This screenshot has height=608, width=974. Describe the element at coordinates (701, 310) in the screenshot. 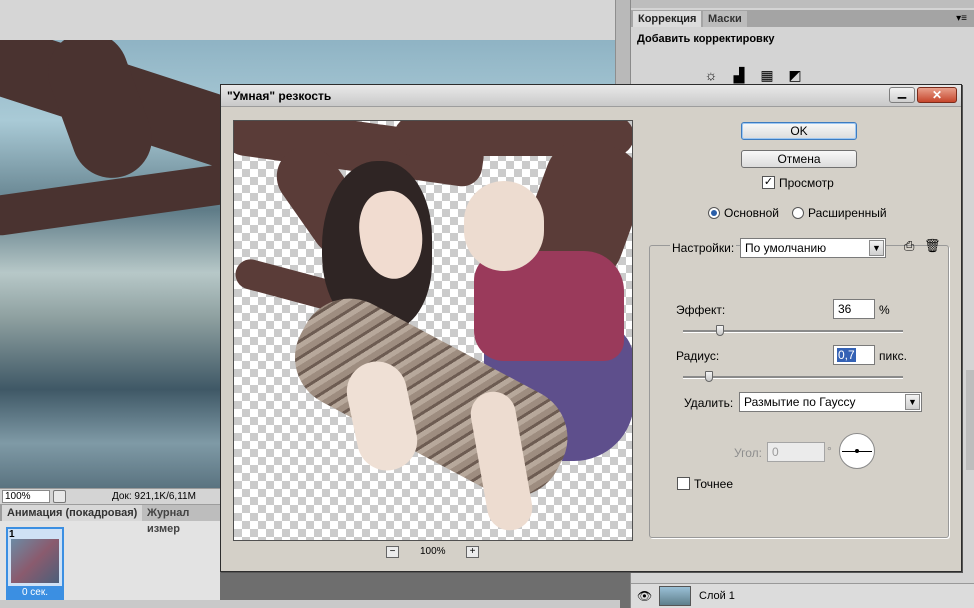

I see `amount-label: Эффект:` at that location.